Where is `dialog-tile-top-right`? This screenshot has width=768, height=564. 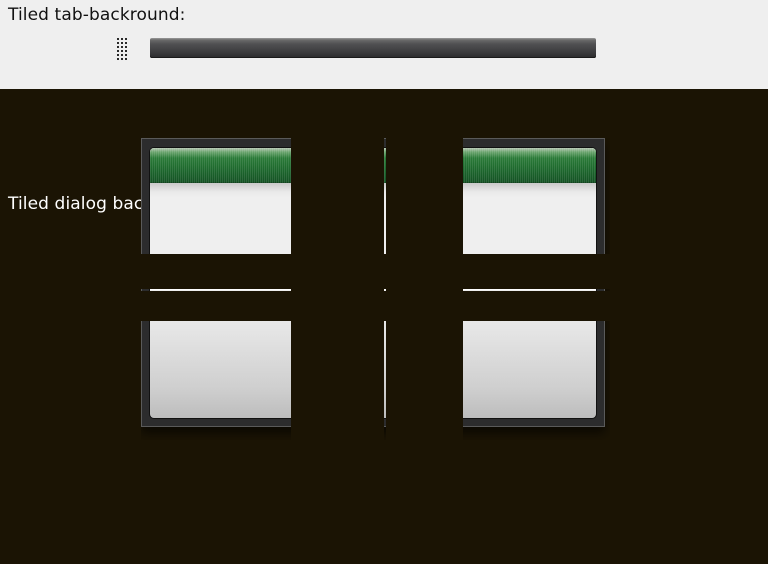 dialog-tile-top-right is located at coordinates (536, 196).